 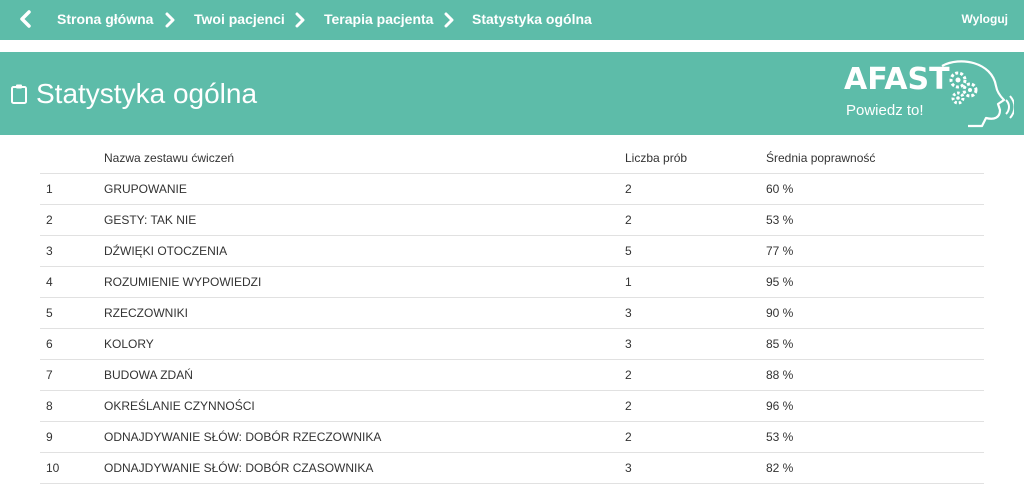 I want to click on table-row: 4 ROZUMIENIE WYPOWIEDZI 1 95 %, so click(x=512, y=282).